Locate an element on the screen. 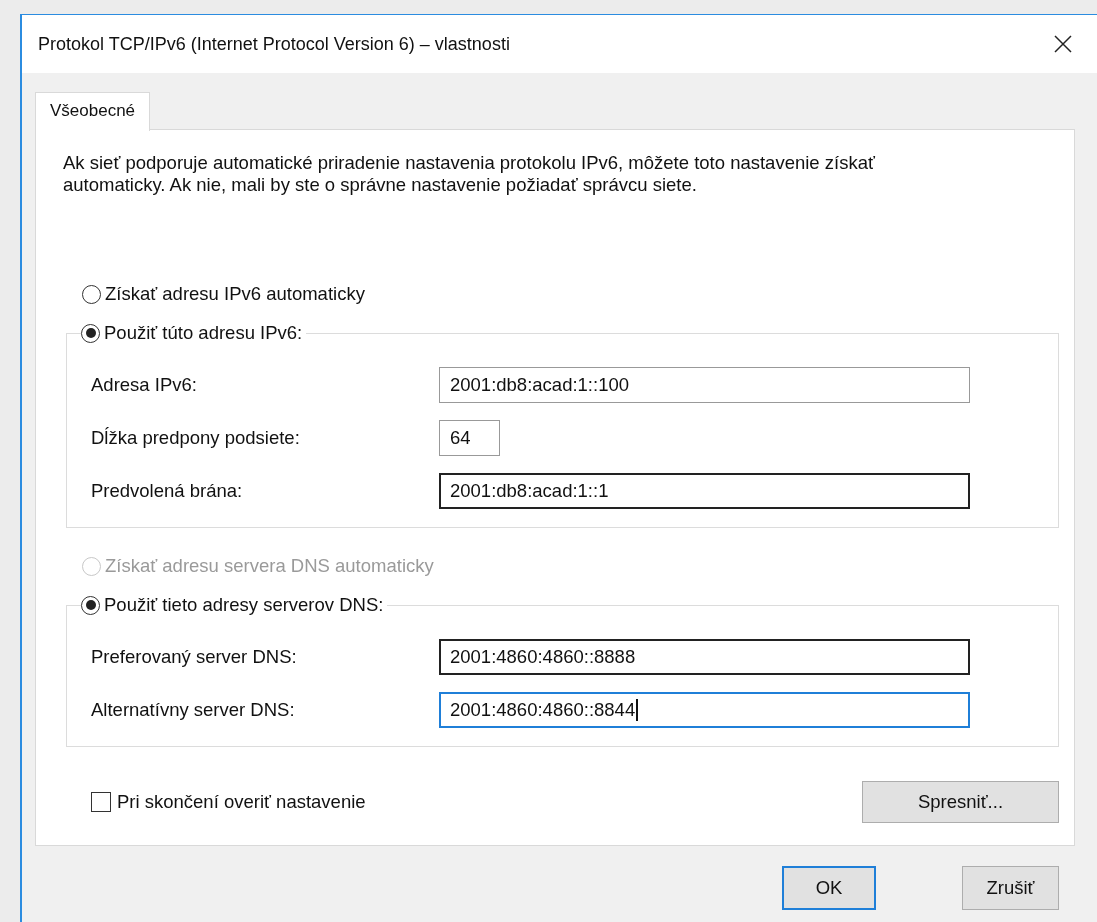  radio-label: Získať adresu IPv6 automaticky is located at coordinates (235, 294).